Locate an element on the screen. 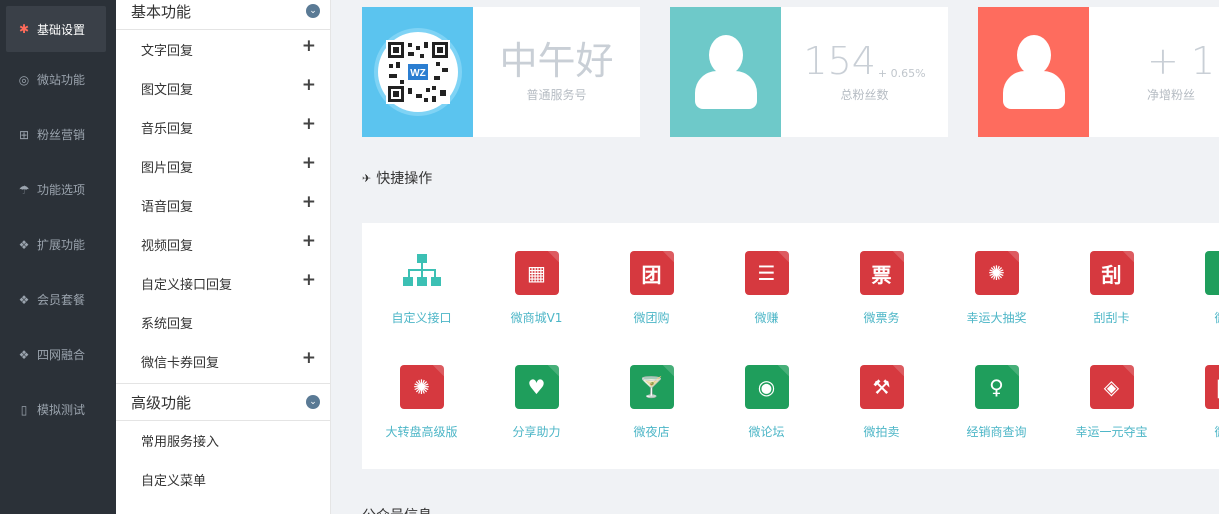  submenu-item: 视频回复 + is located at coordinates (223, 244).